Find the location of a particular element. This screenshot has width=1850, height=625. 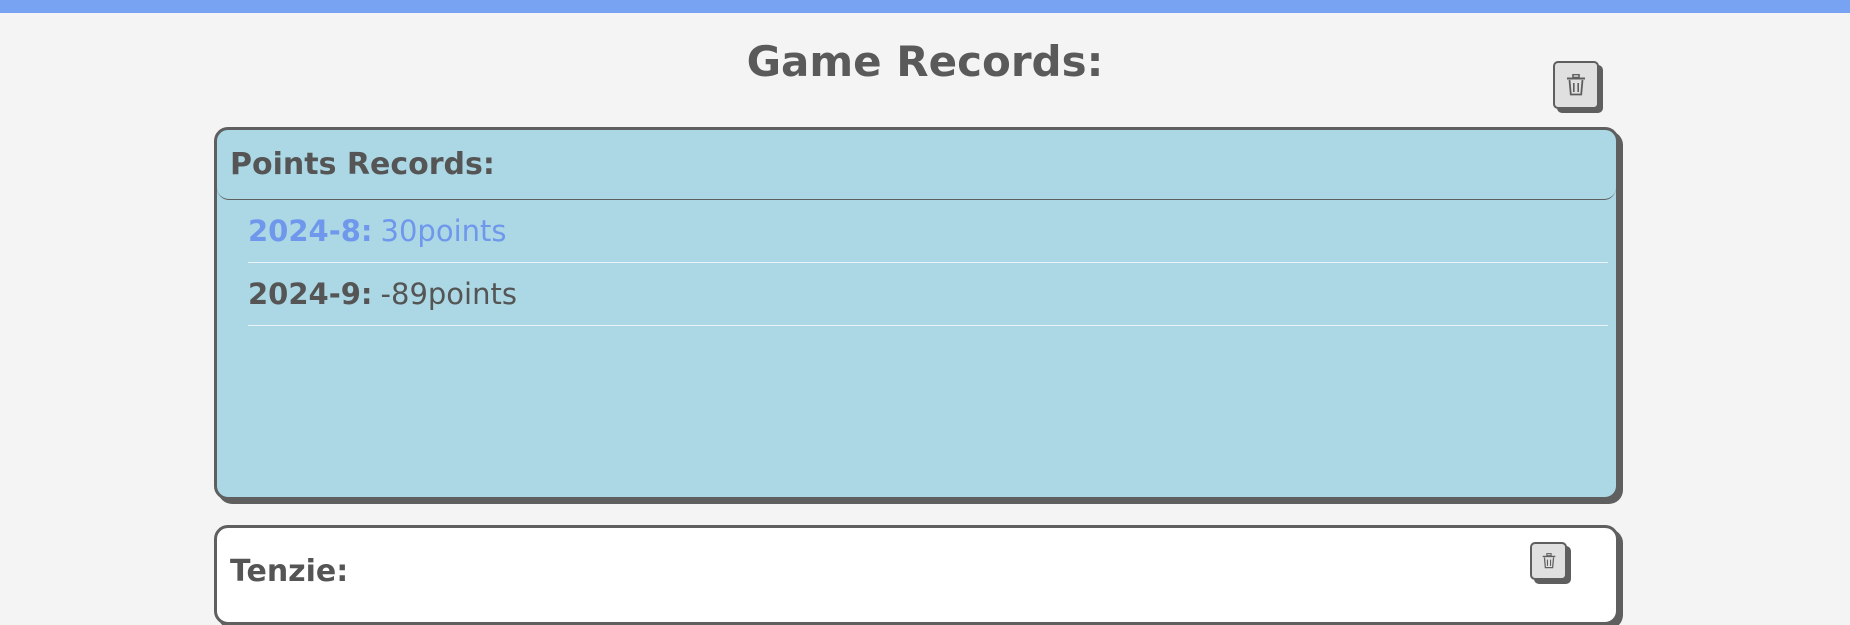

tenzie-header: Tenzie: is located at coordinates (289, 571).